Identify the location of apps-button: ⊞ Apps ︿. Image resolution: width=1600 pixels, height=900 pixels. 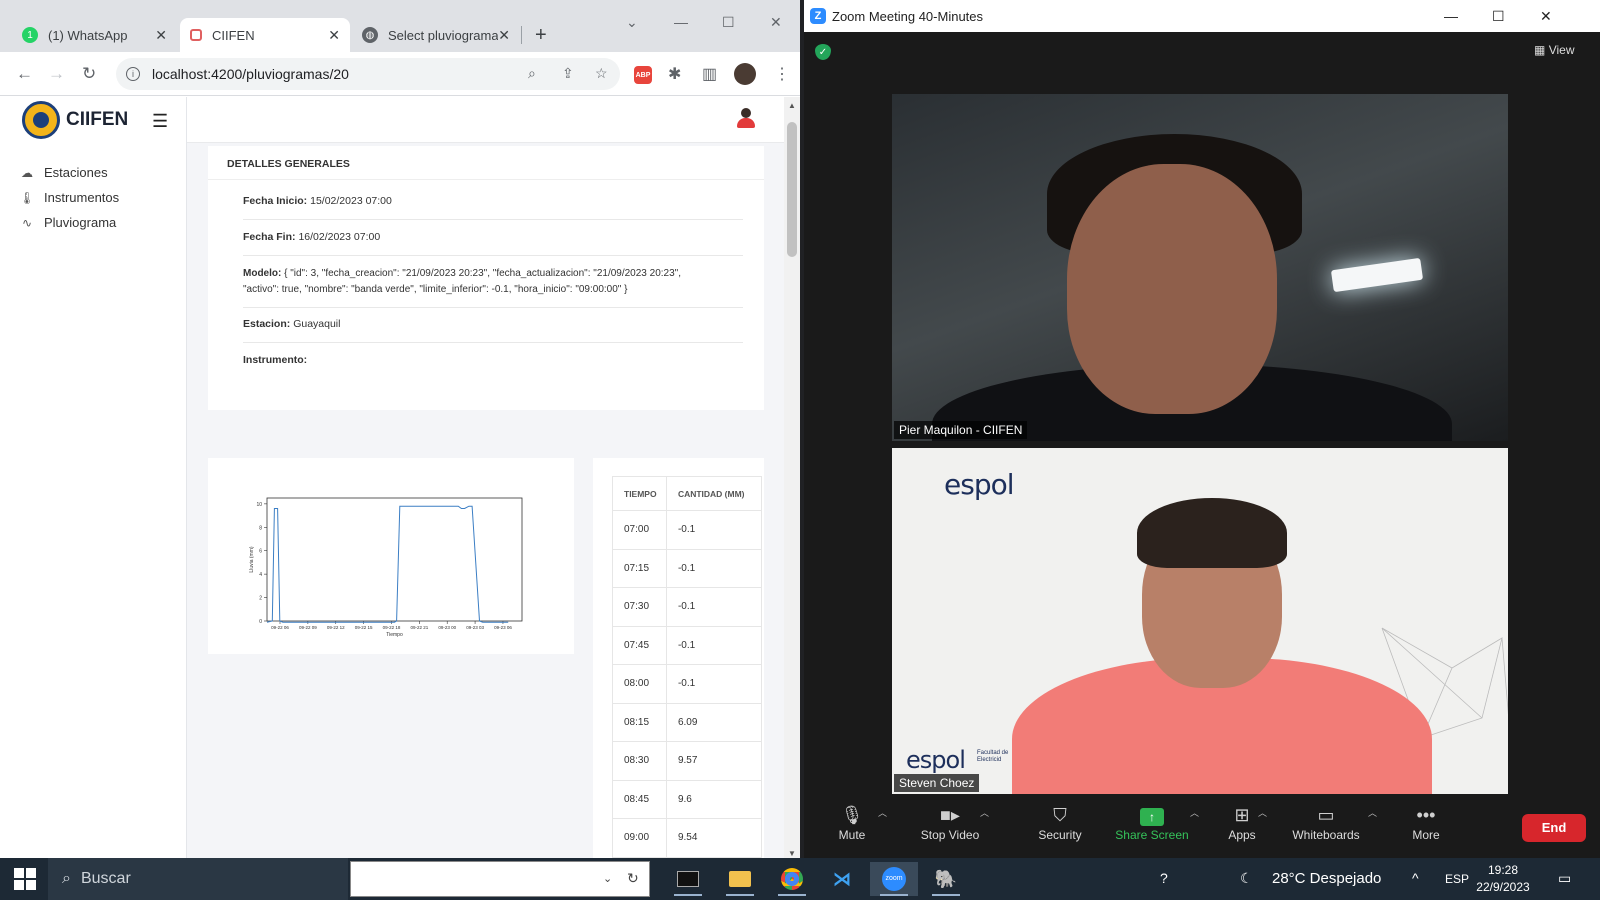
(1242, 822).